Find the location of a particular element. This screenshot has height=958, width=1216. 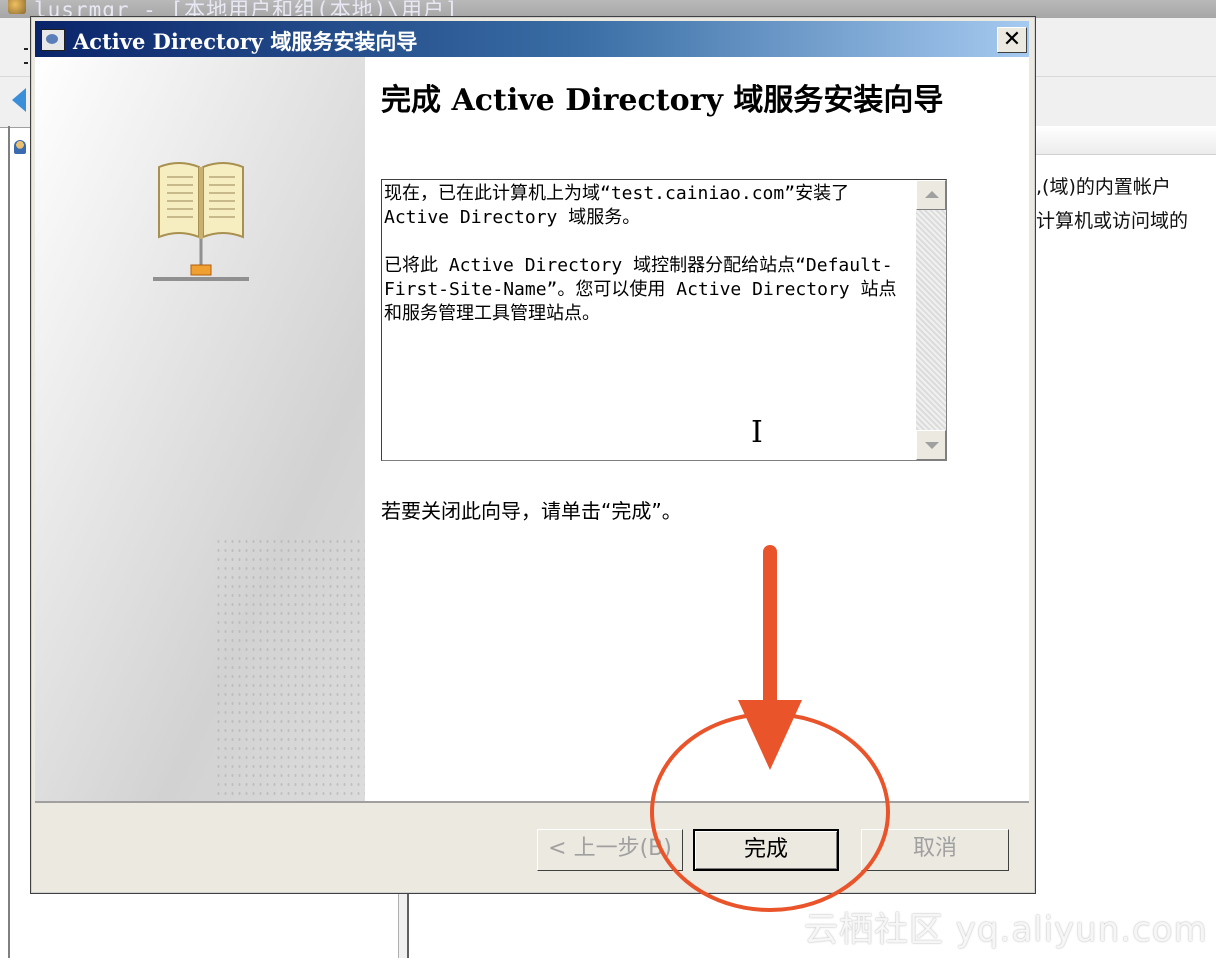

scroll-up-icon is located at coordinates (931, 195).